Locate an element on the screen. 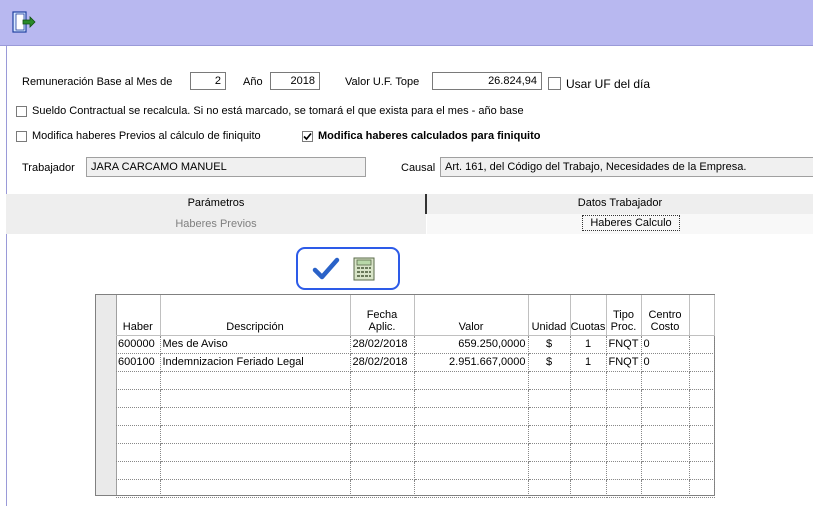 The width and height of the screenshot is (813, 506). col-header-unidad: Unidad is located at coordinates (549, 315).